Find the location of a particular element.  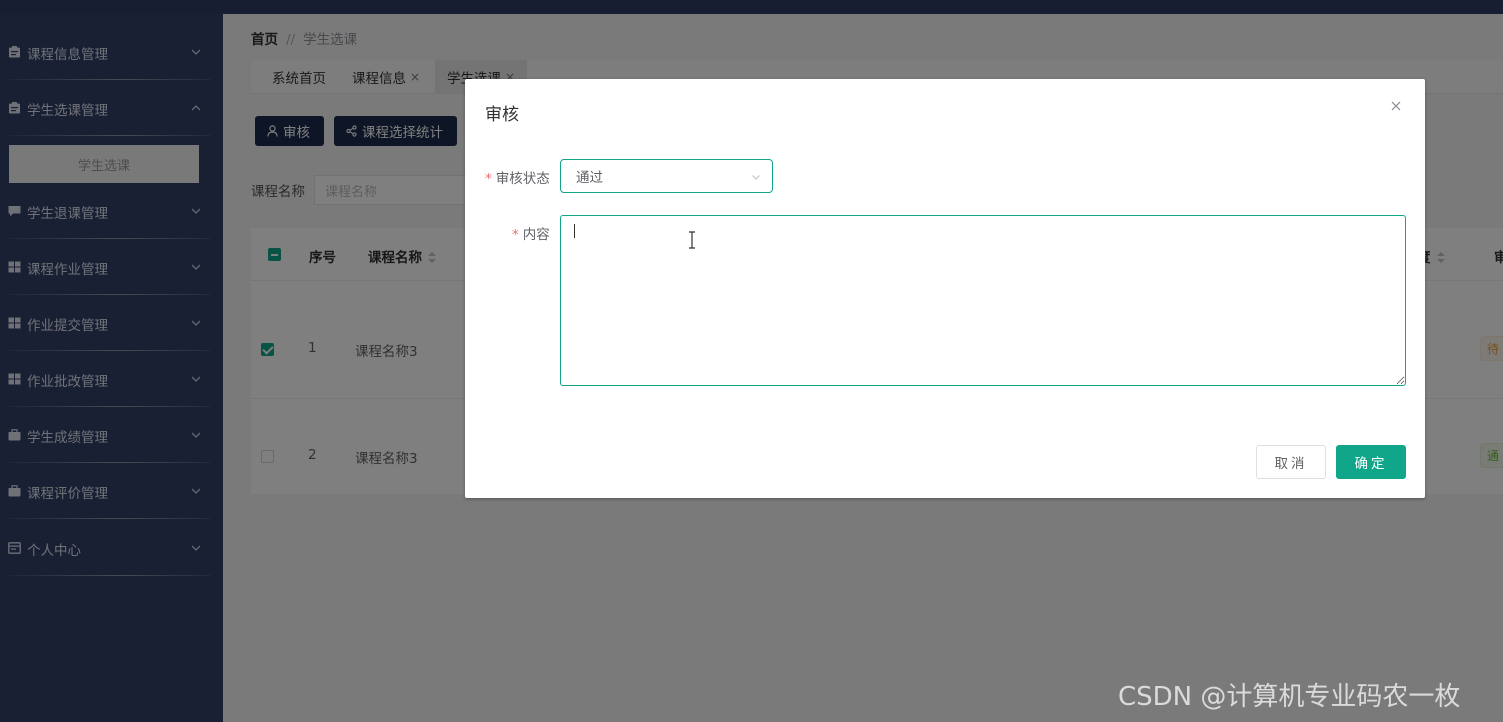

close-icon is located at coordinates (1396, 106).